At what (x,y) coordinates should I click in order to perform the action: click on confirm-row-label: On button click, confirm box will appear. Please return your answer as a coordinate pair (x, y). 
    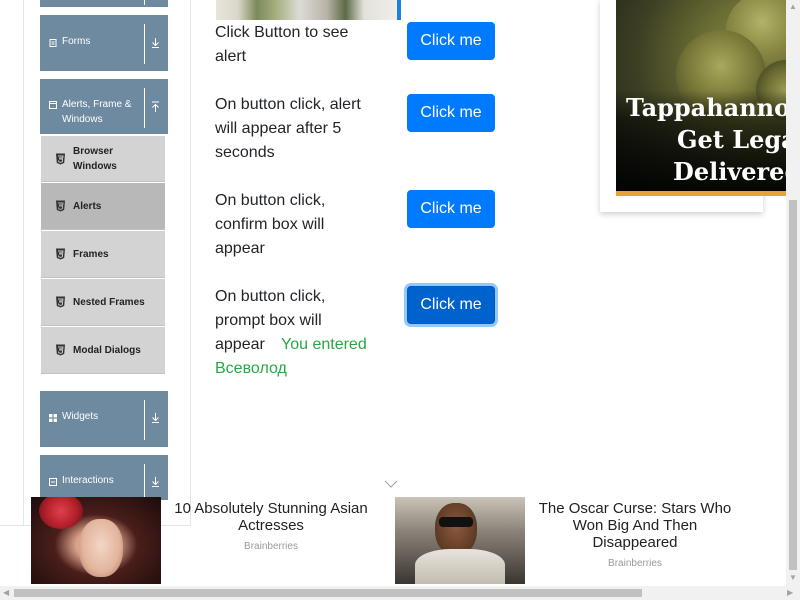
    Looking at the image, I should click on (270, 224).